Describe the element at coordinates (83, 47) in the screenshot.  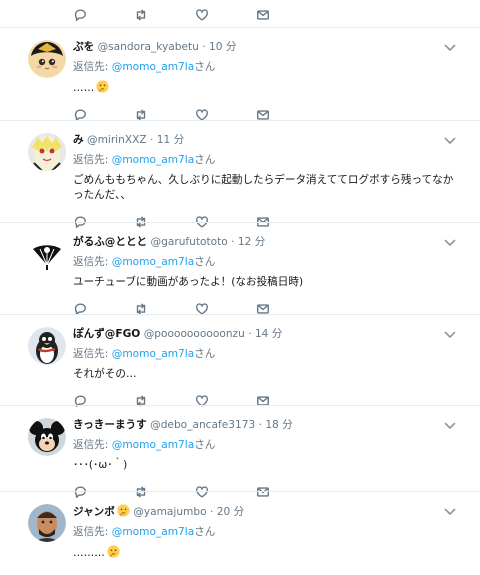
I see `display-name: ぷを` at that location.